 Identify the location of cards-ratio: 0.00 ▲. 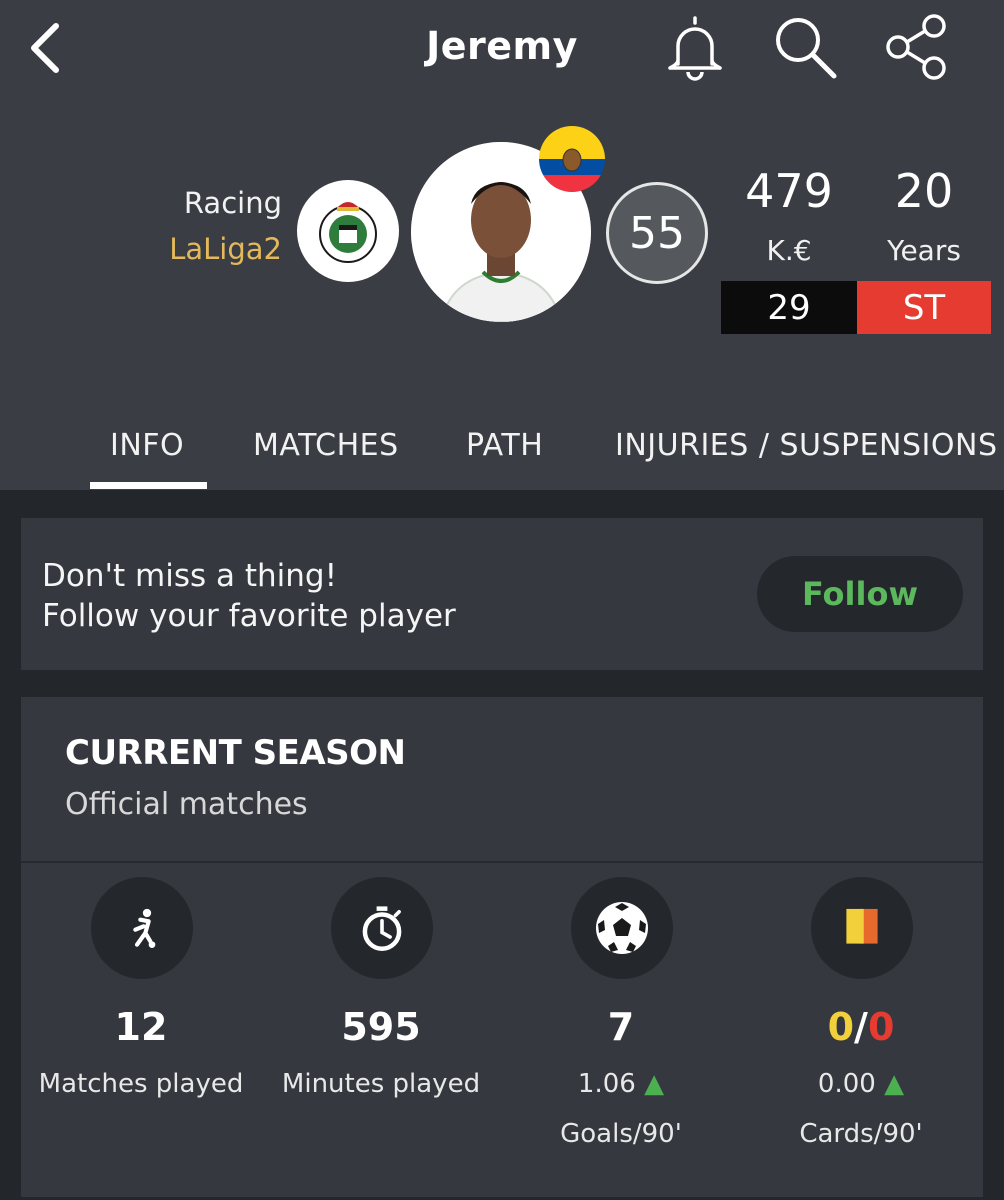
(861, 1084).